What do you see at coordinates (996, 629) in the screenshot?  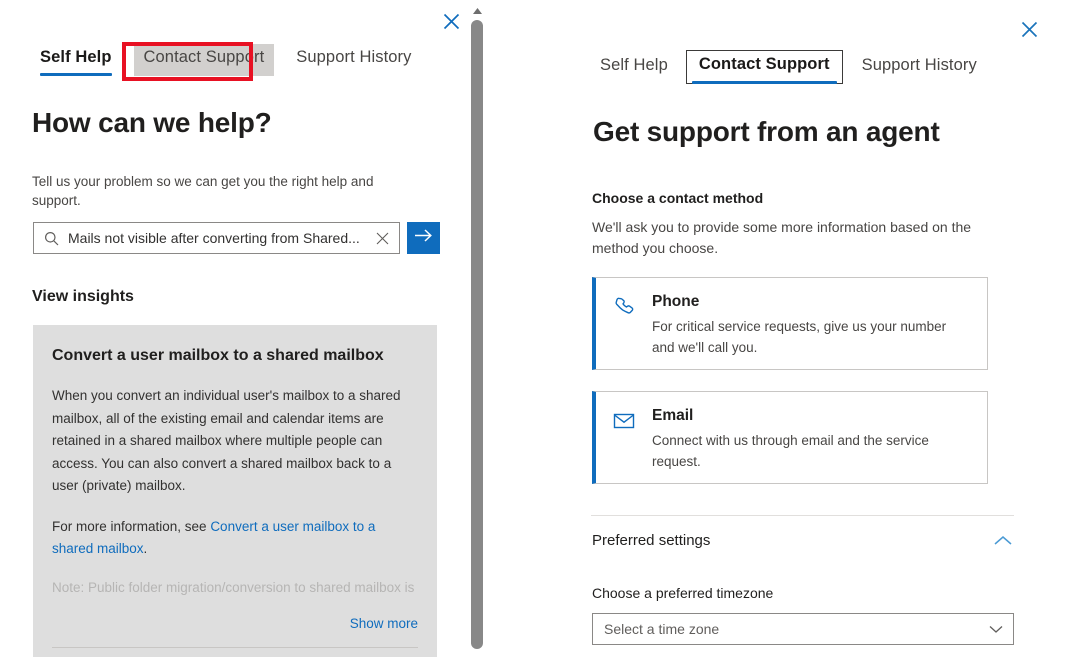 I see `chevron-down-icon` at bounding box center [996, 629].